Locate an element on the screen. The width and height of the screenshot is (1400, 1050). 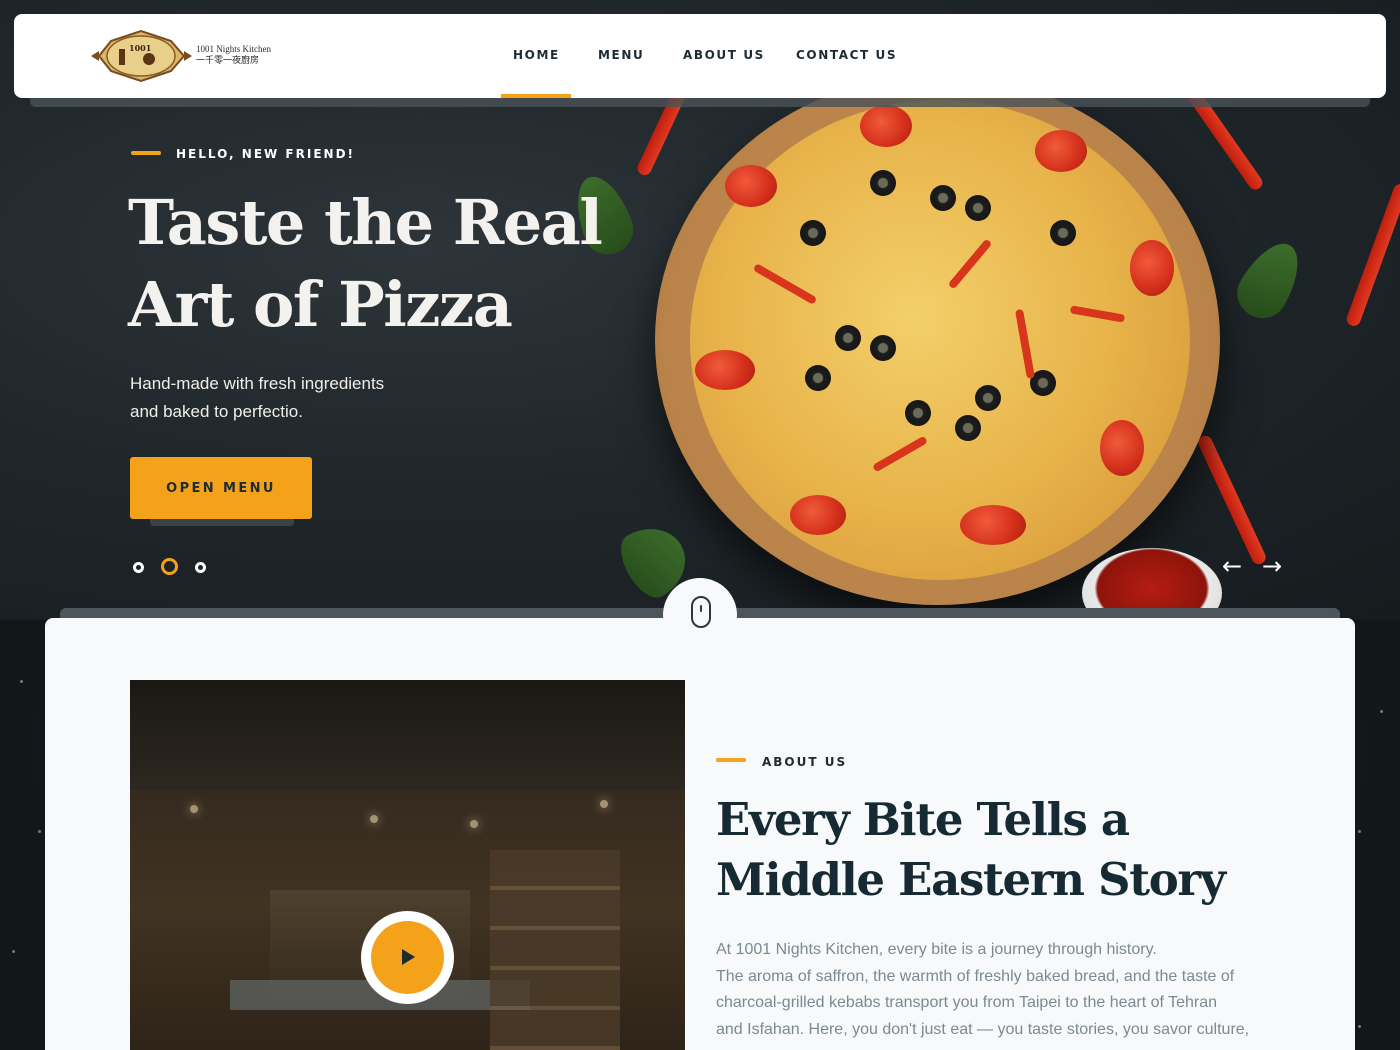
brand-name-zh: 一千零一夜廚房 is located at coordinates (228, 60).